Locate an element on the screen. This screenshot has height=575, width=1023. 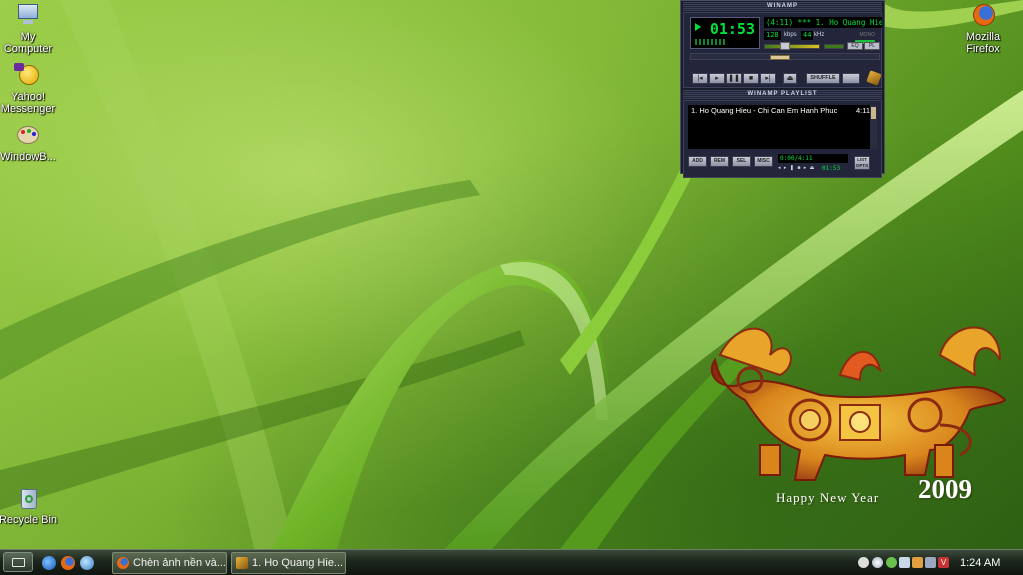
desktop-icon-label: My Computer is located at coordinates (28, 43).